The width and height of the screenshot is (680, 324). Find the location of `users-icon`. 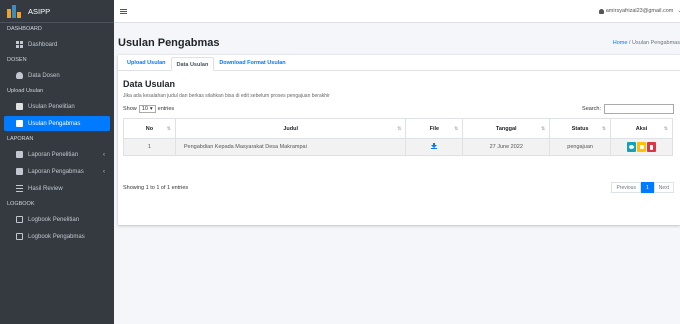

users-icon is located at coordinates (19, 75).